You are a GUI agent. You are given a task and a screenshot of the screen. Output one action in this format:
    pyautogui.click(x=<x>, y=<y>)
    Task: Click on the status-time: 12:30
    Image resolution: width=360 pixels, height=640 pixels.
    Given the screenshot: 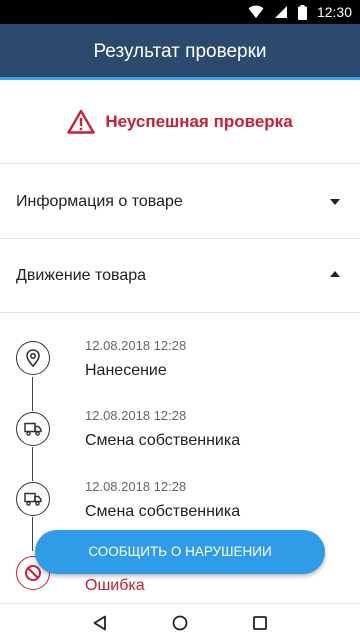 What is the action you would take?
    pyautogui.click(x=334, y=12)
    